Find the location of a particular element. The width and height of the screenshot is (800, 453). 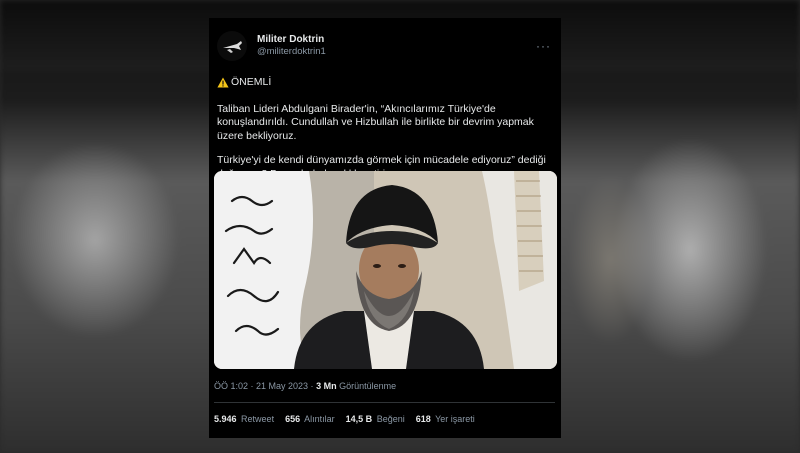

alert-label: ÖNEMLİ is located at coordinates (251, 82).